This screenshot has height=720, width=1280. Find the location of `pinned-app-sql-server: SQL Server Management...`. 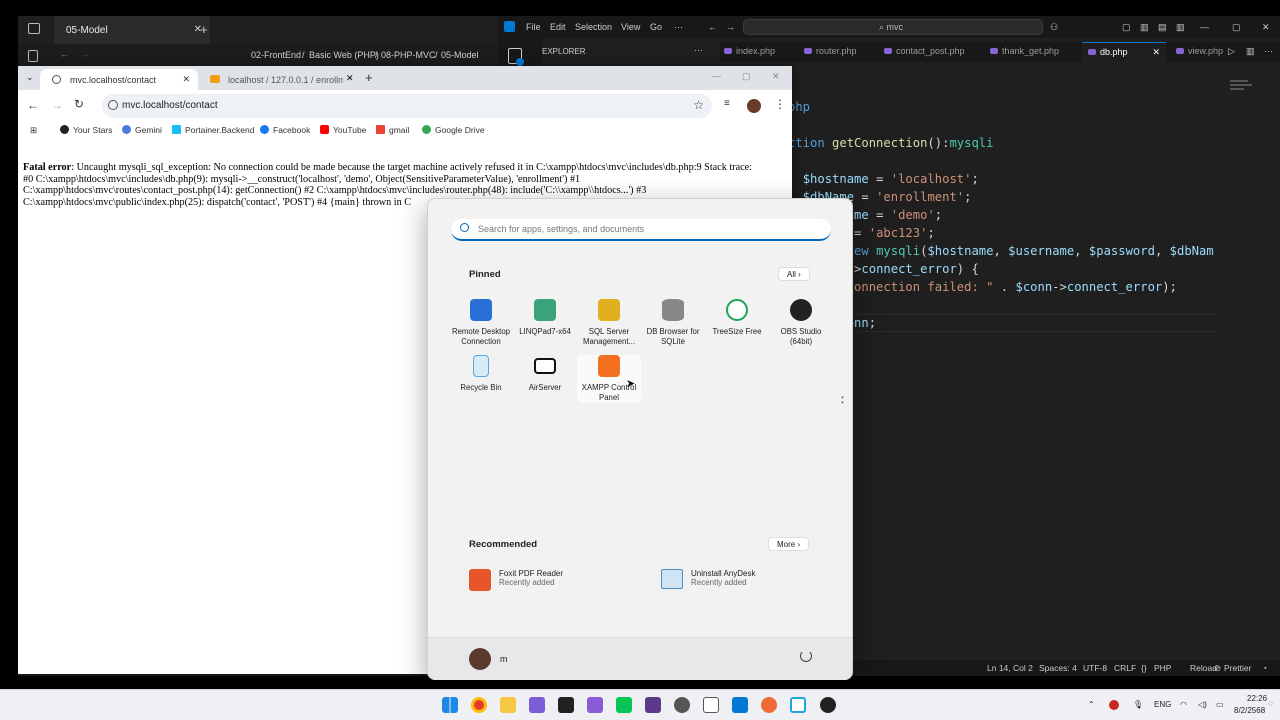

pinned-app-sql-server: SQL Server Management... is located at coordinates (609, 323).